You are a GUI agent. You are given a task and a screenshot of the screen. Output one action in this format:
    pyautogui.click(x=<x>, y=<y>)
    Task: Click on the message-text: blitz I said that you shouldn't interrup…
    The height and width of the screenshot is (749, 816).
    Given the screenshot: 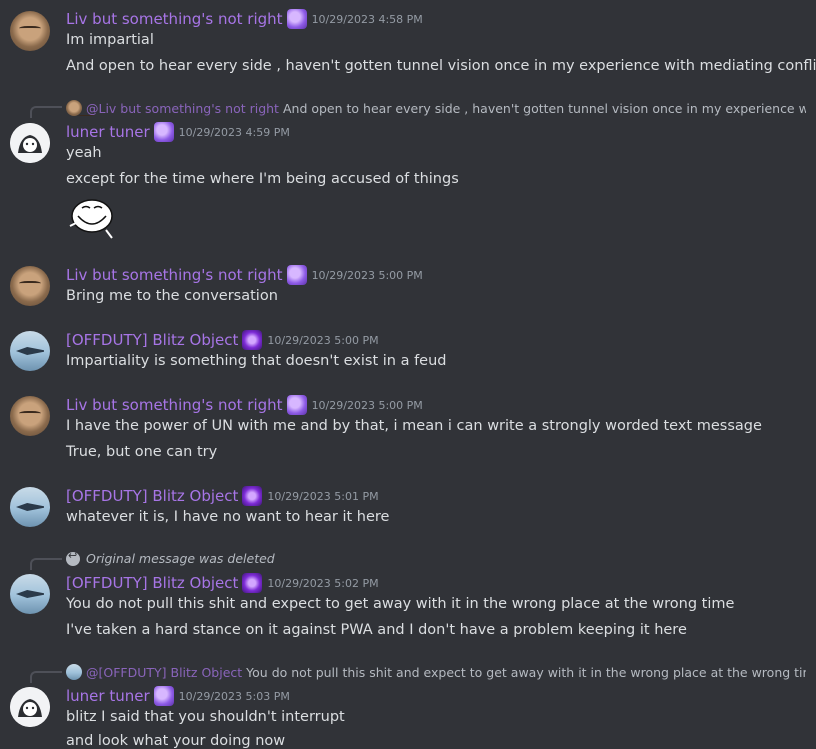 What is the action you would take?
    pyautogui.click(x=205, y=717)
    